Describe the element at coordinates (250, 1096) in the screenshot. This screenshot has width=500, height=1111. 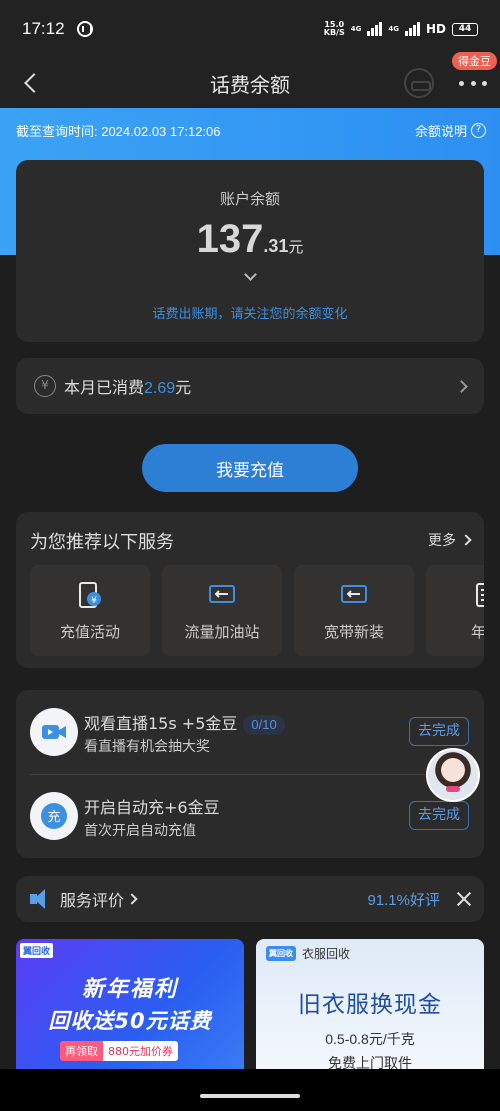
I see `home-indicator` at that location.